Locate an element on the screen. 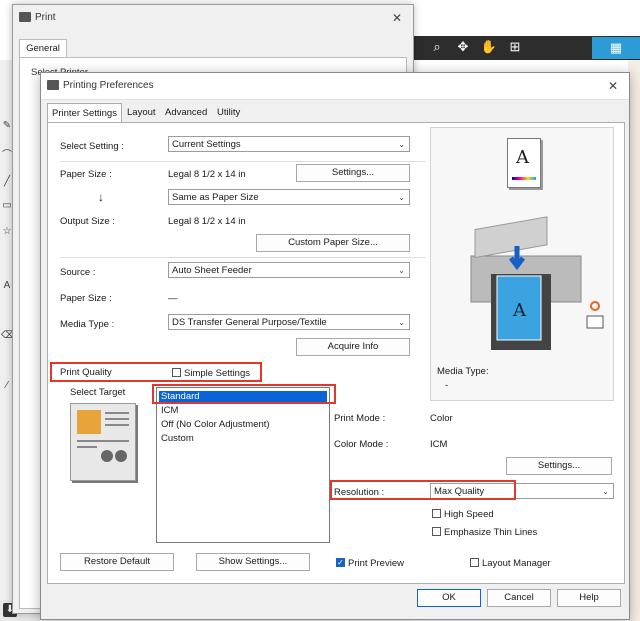  media-type-label: Media Type : is located at coordinates (87, 324).